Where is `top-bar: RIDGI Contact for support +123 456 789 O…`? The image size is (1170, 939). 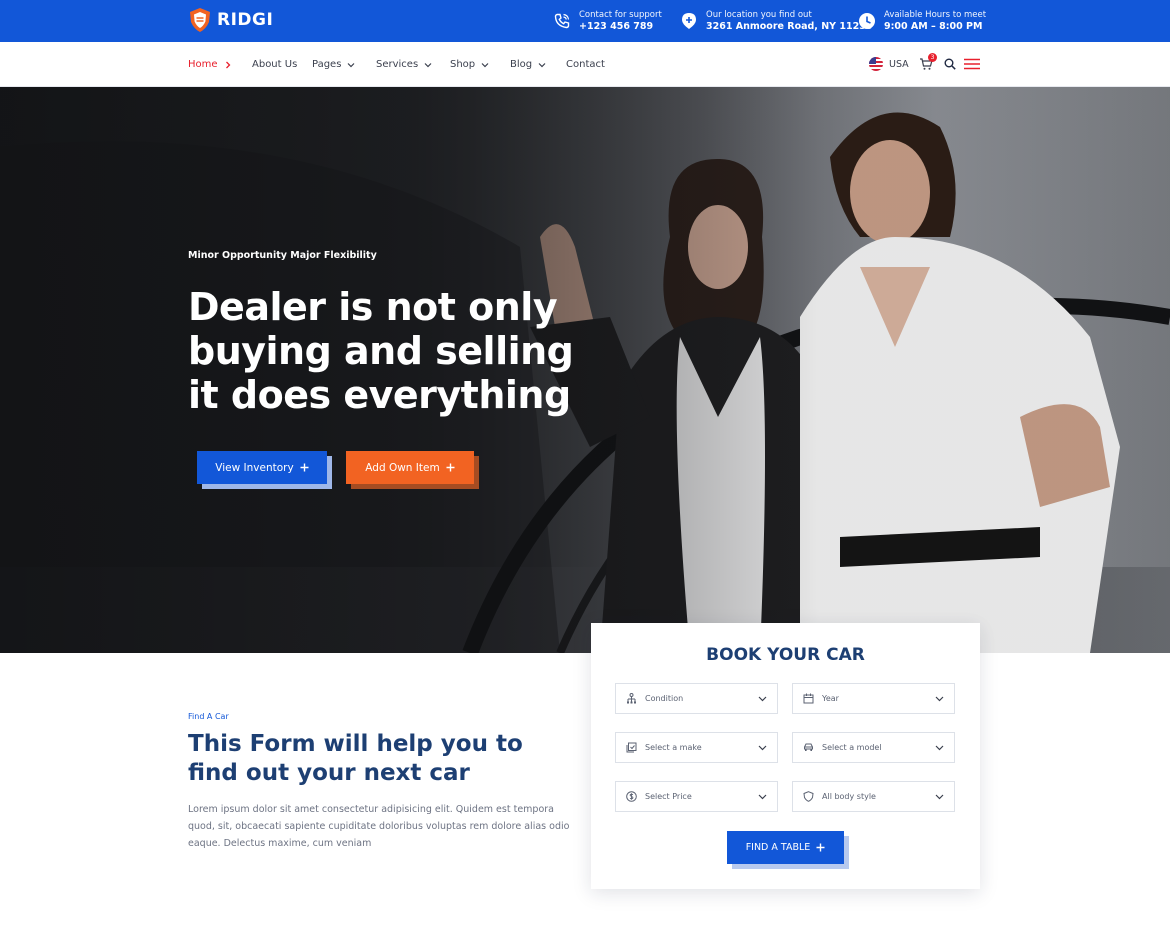
top-bar: RIDGI Contact for support +123 456 789 O… is located at coordinates (585, 21).